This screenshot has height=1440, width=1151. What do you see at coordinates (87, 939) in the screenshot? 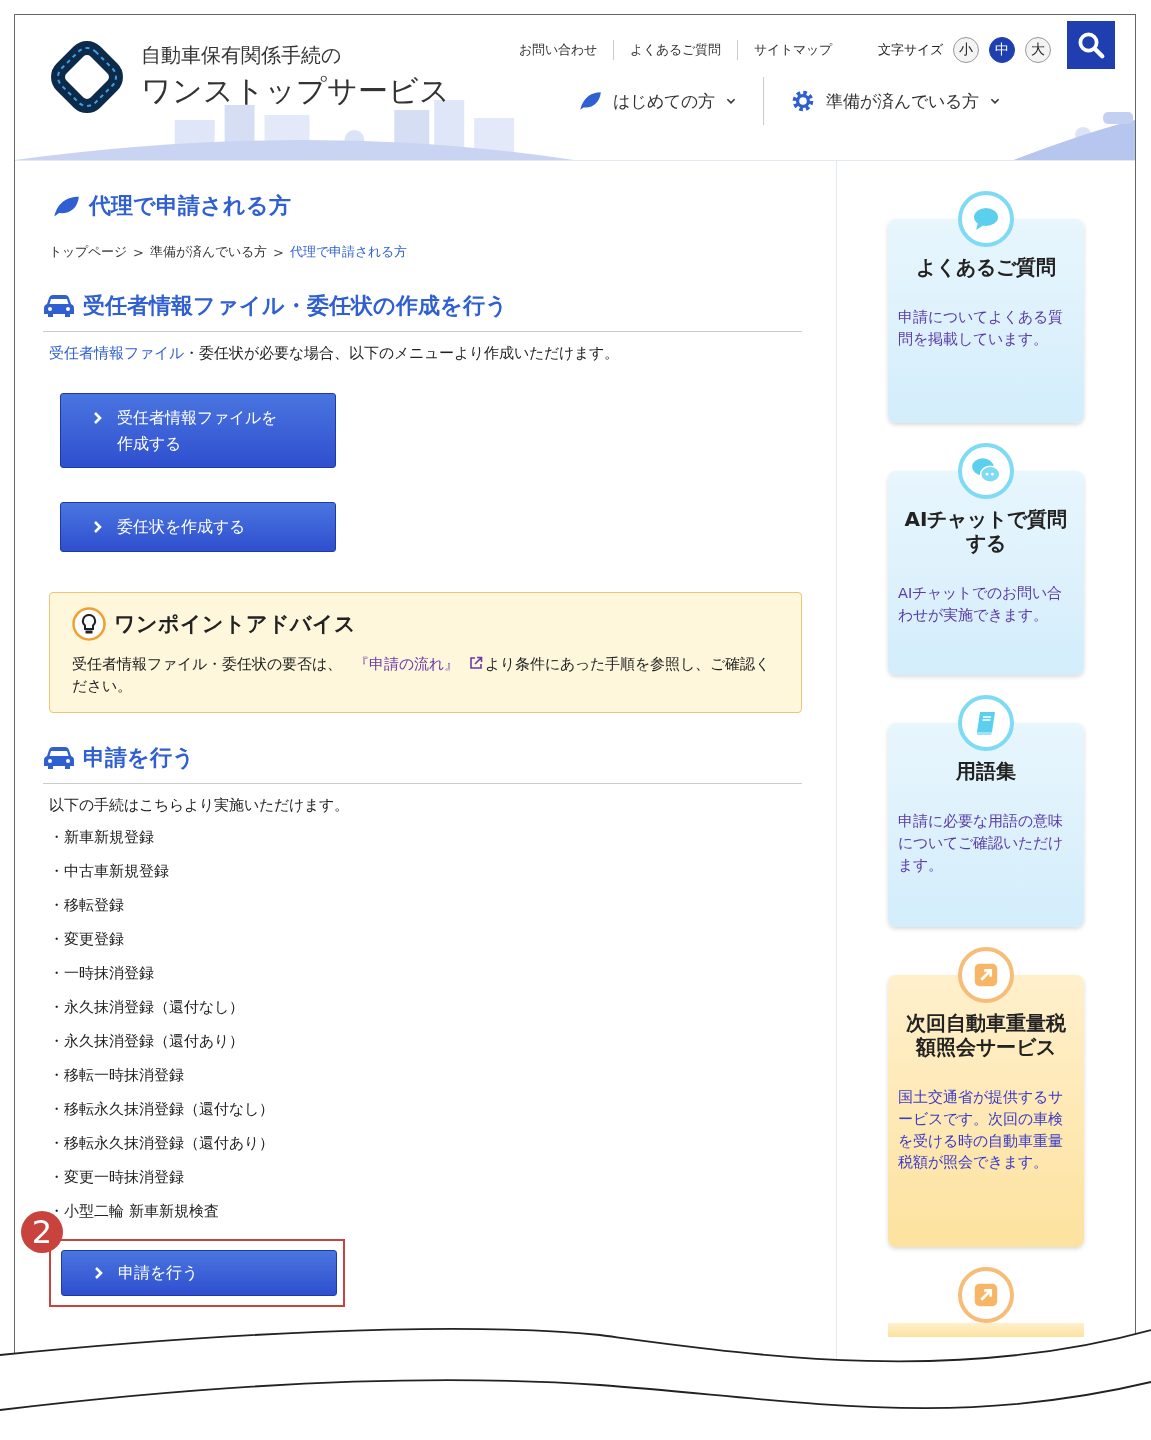
I see `procedure-item: ・変更登録` at bounding box center [87, 939].